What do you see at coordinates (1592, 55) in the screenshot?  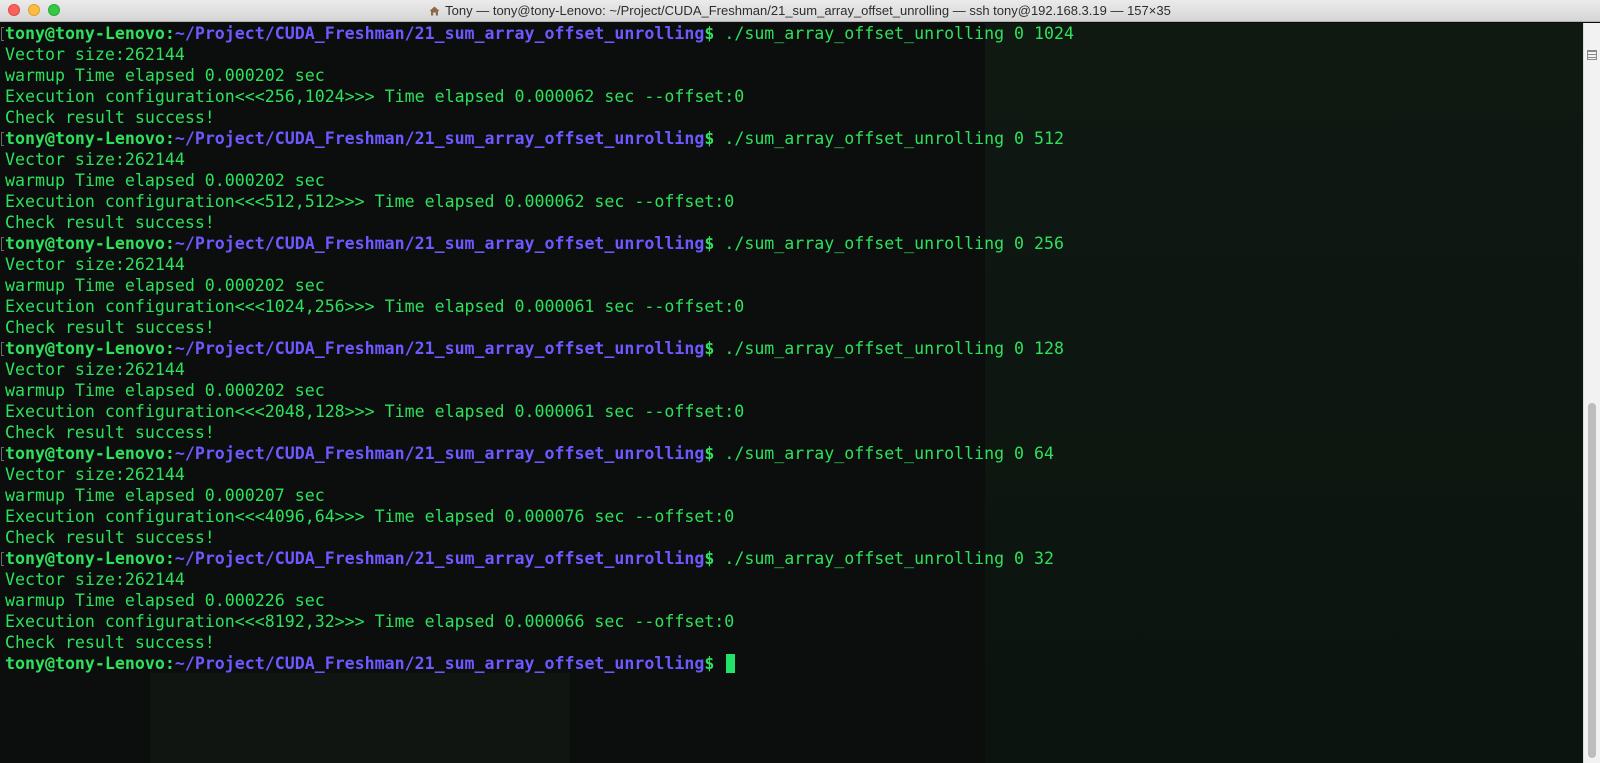 I see `marks-icon` at bounding box center [1592, 55].